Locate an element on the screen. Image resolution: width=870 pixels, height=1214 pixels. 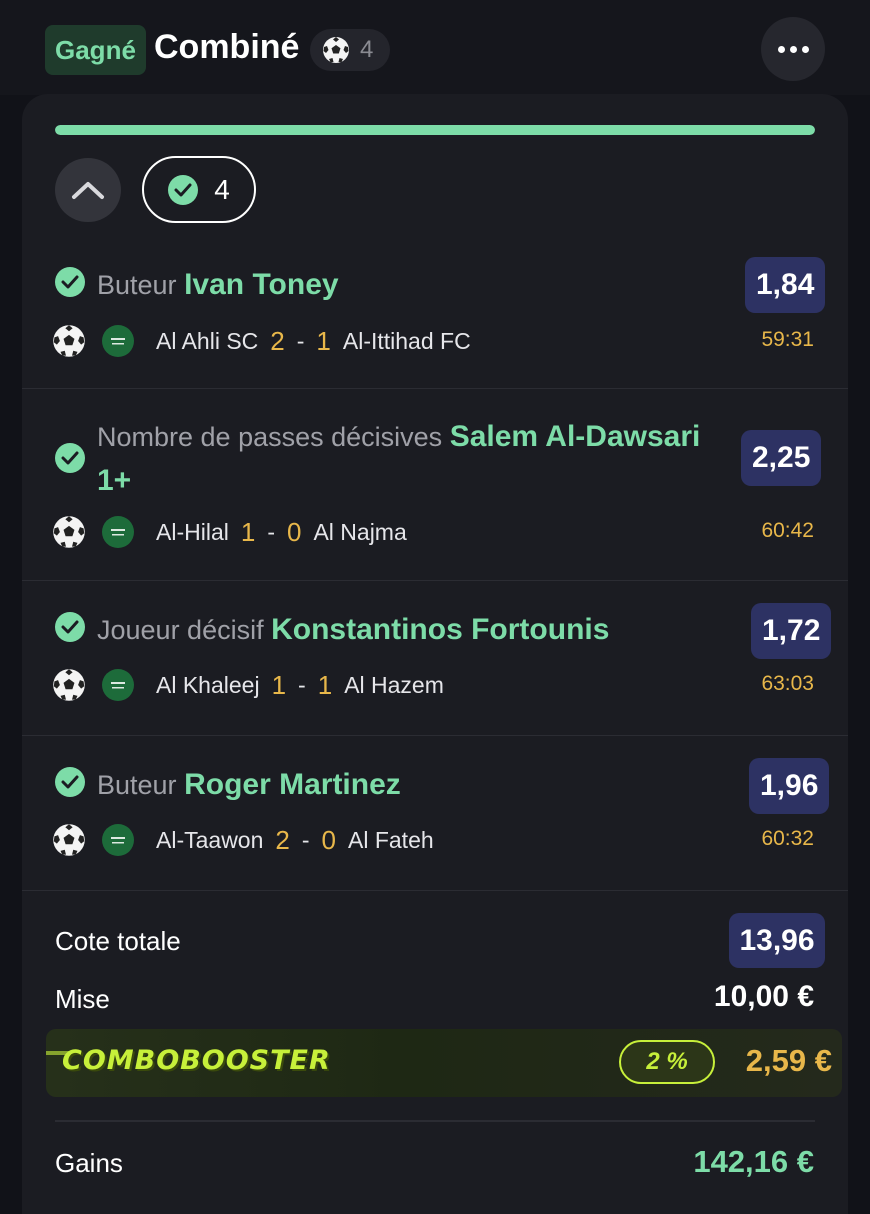
odds-badge: 1,84 is located at coordinates (785, 285).